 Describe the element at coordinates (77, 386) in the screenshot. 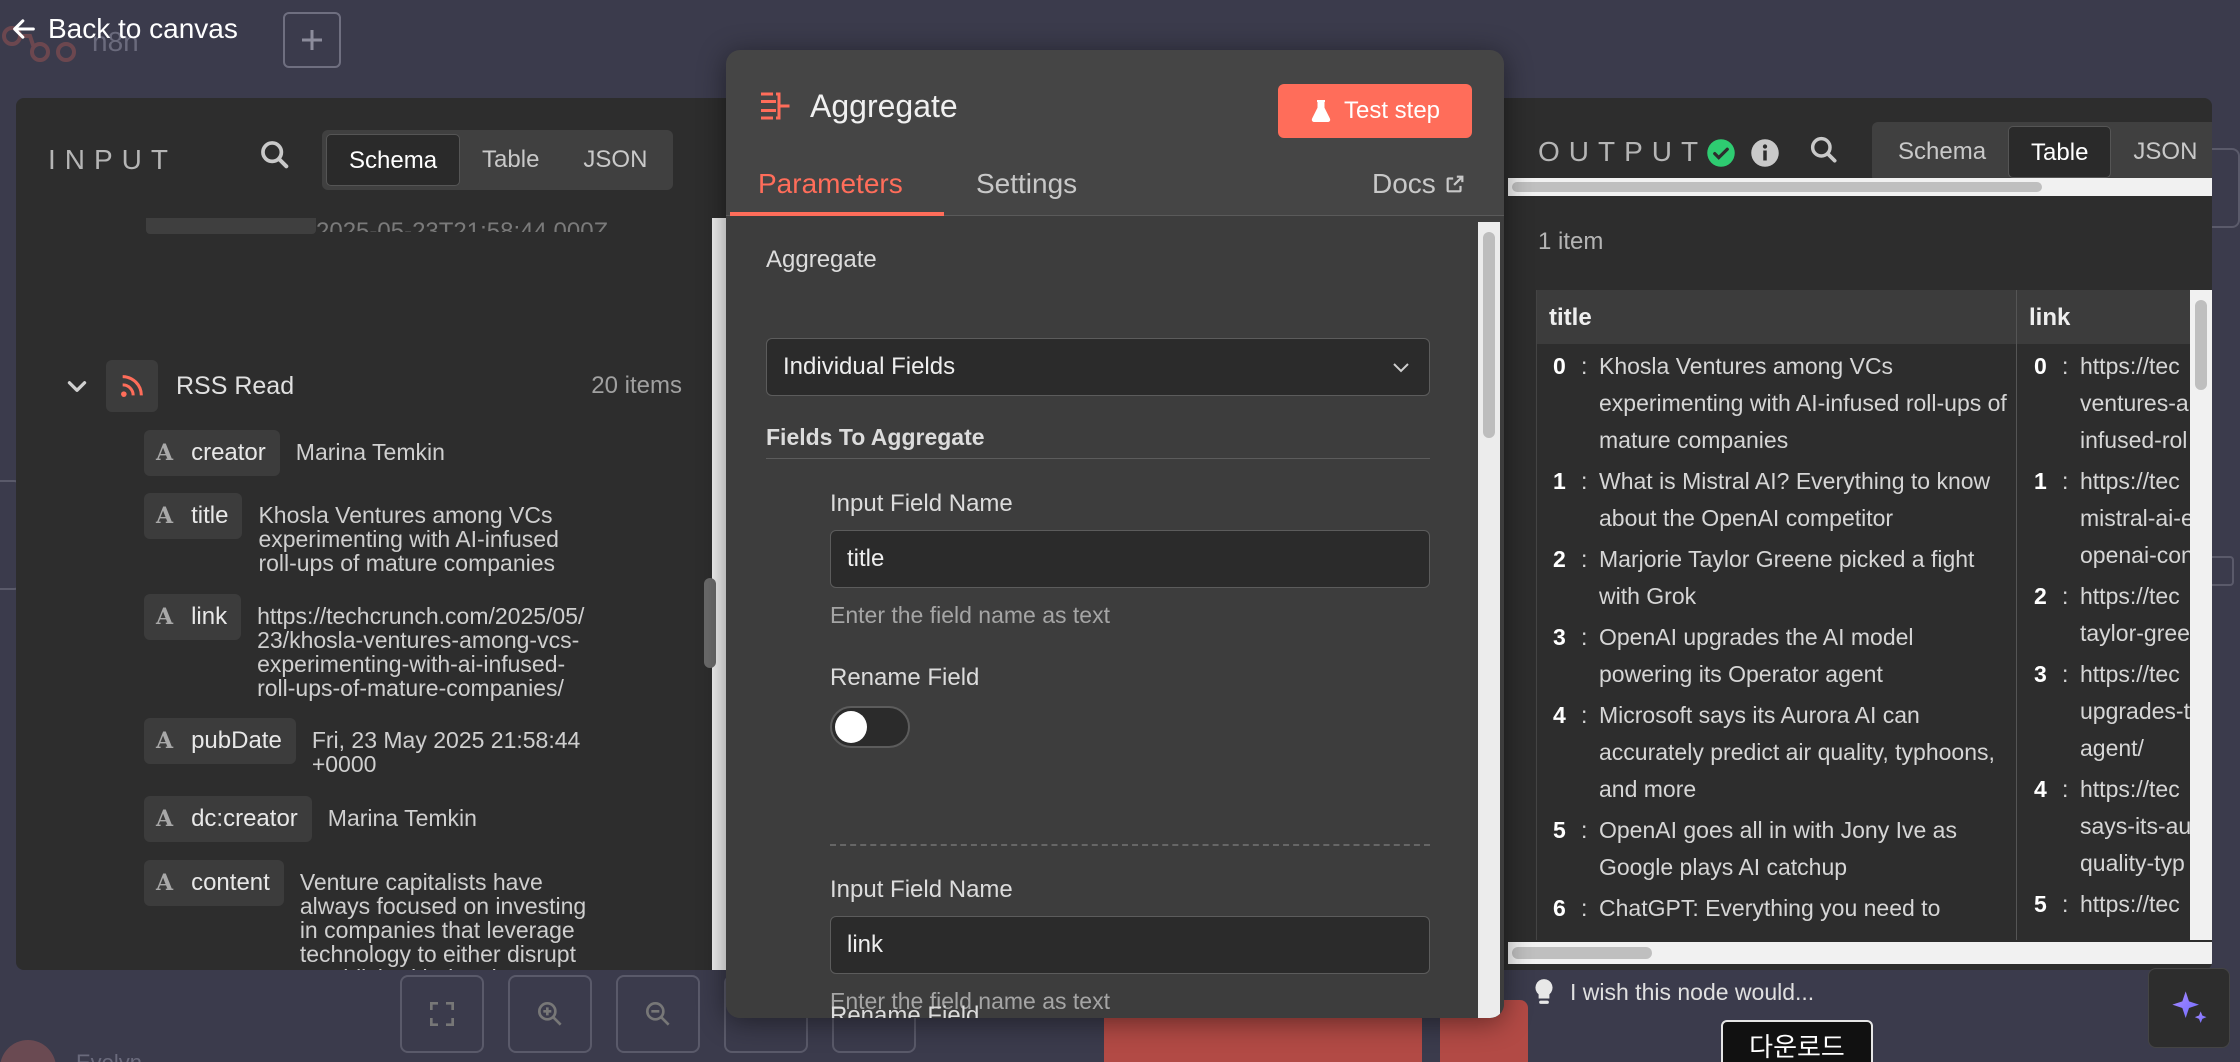

I see `chevron-down-icon` at that location.